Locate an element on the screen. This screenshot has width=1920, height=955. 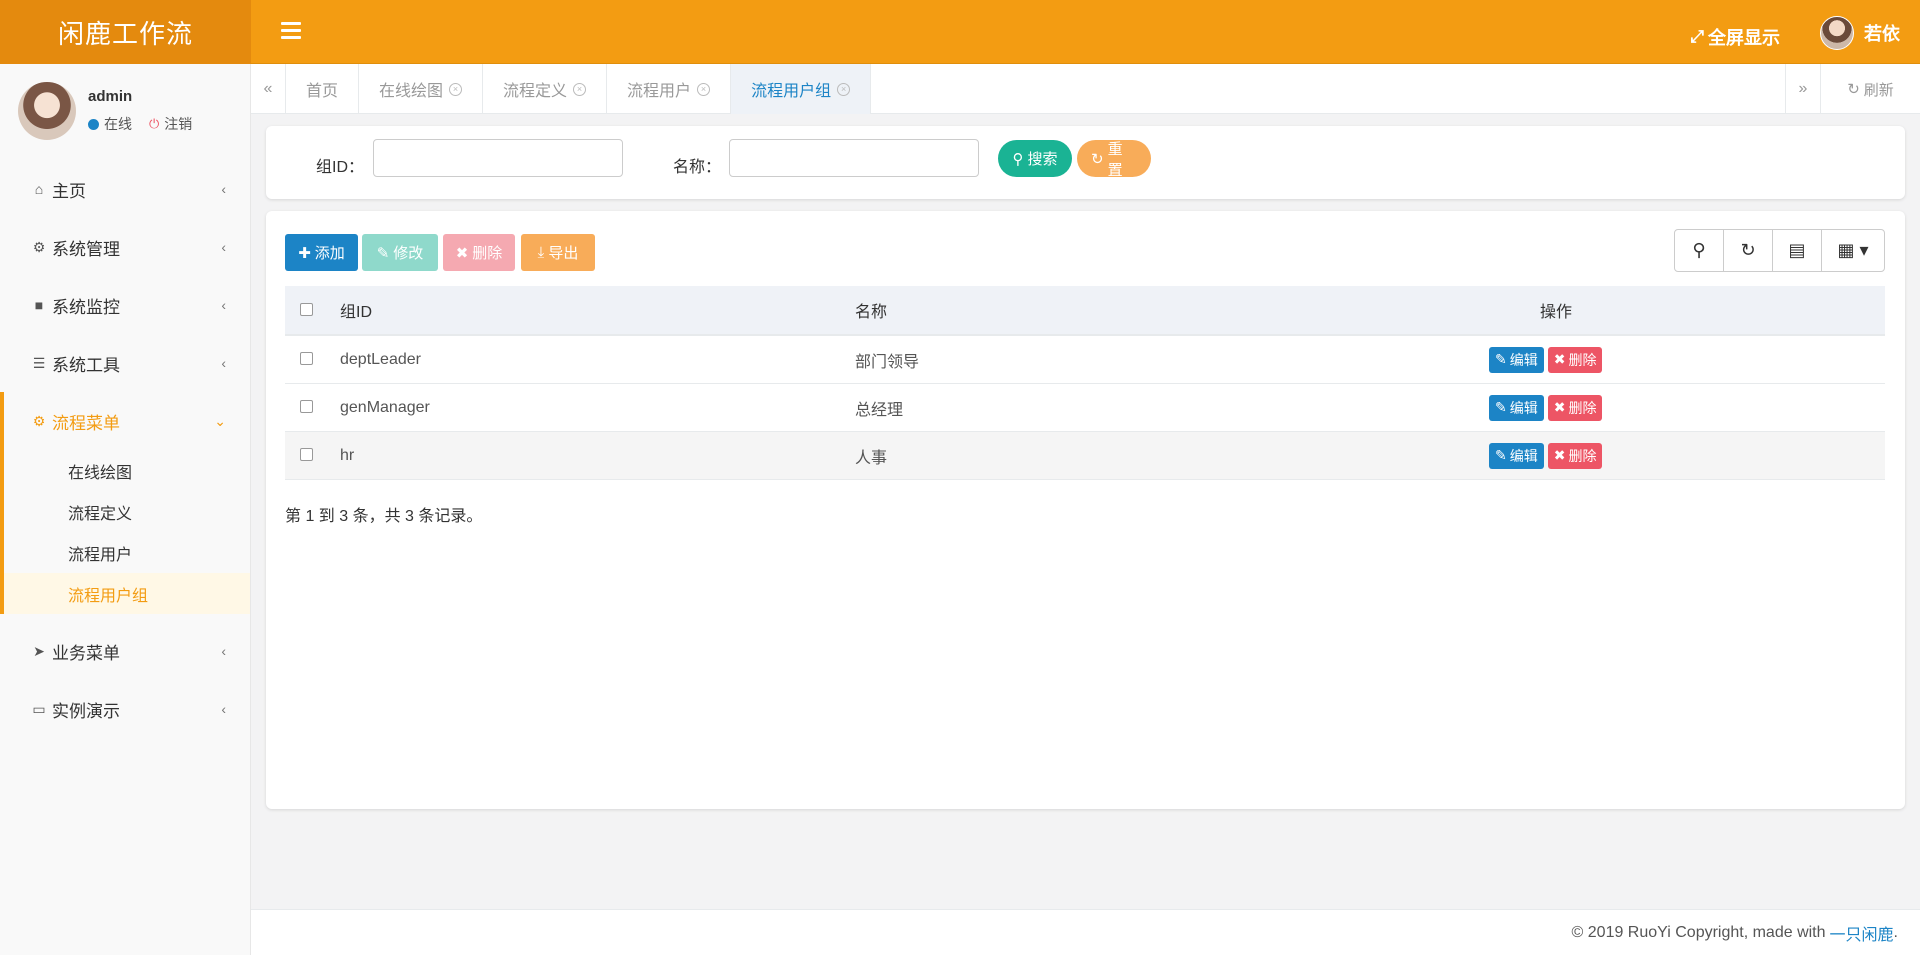
select-all-checkbox is located at coordinates (306, 309).